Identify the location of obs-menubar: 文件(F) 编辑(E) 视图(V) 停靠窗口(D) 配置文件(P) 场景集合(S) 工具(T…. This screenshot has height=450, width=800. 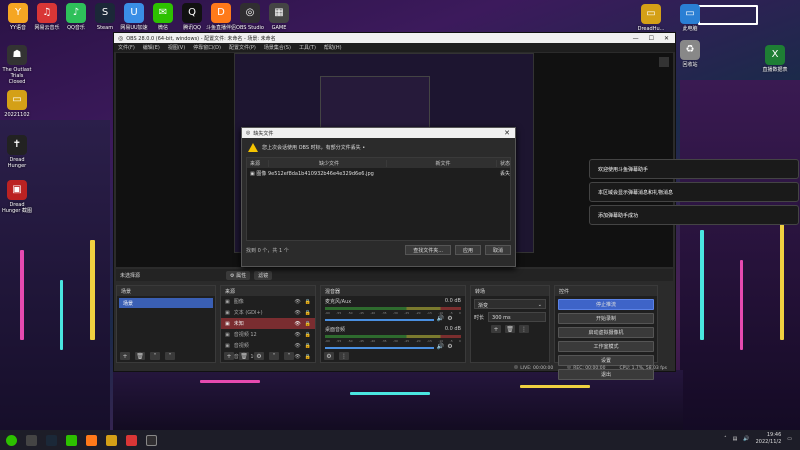
(394, 47).